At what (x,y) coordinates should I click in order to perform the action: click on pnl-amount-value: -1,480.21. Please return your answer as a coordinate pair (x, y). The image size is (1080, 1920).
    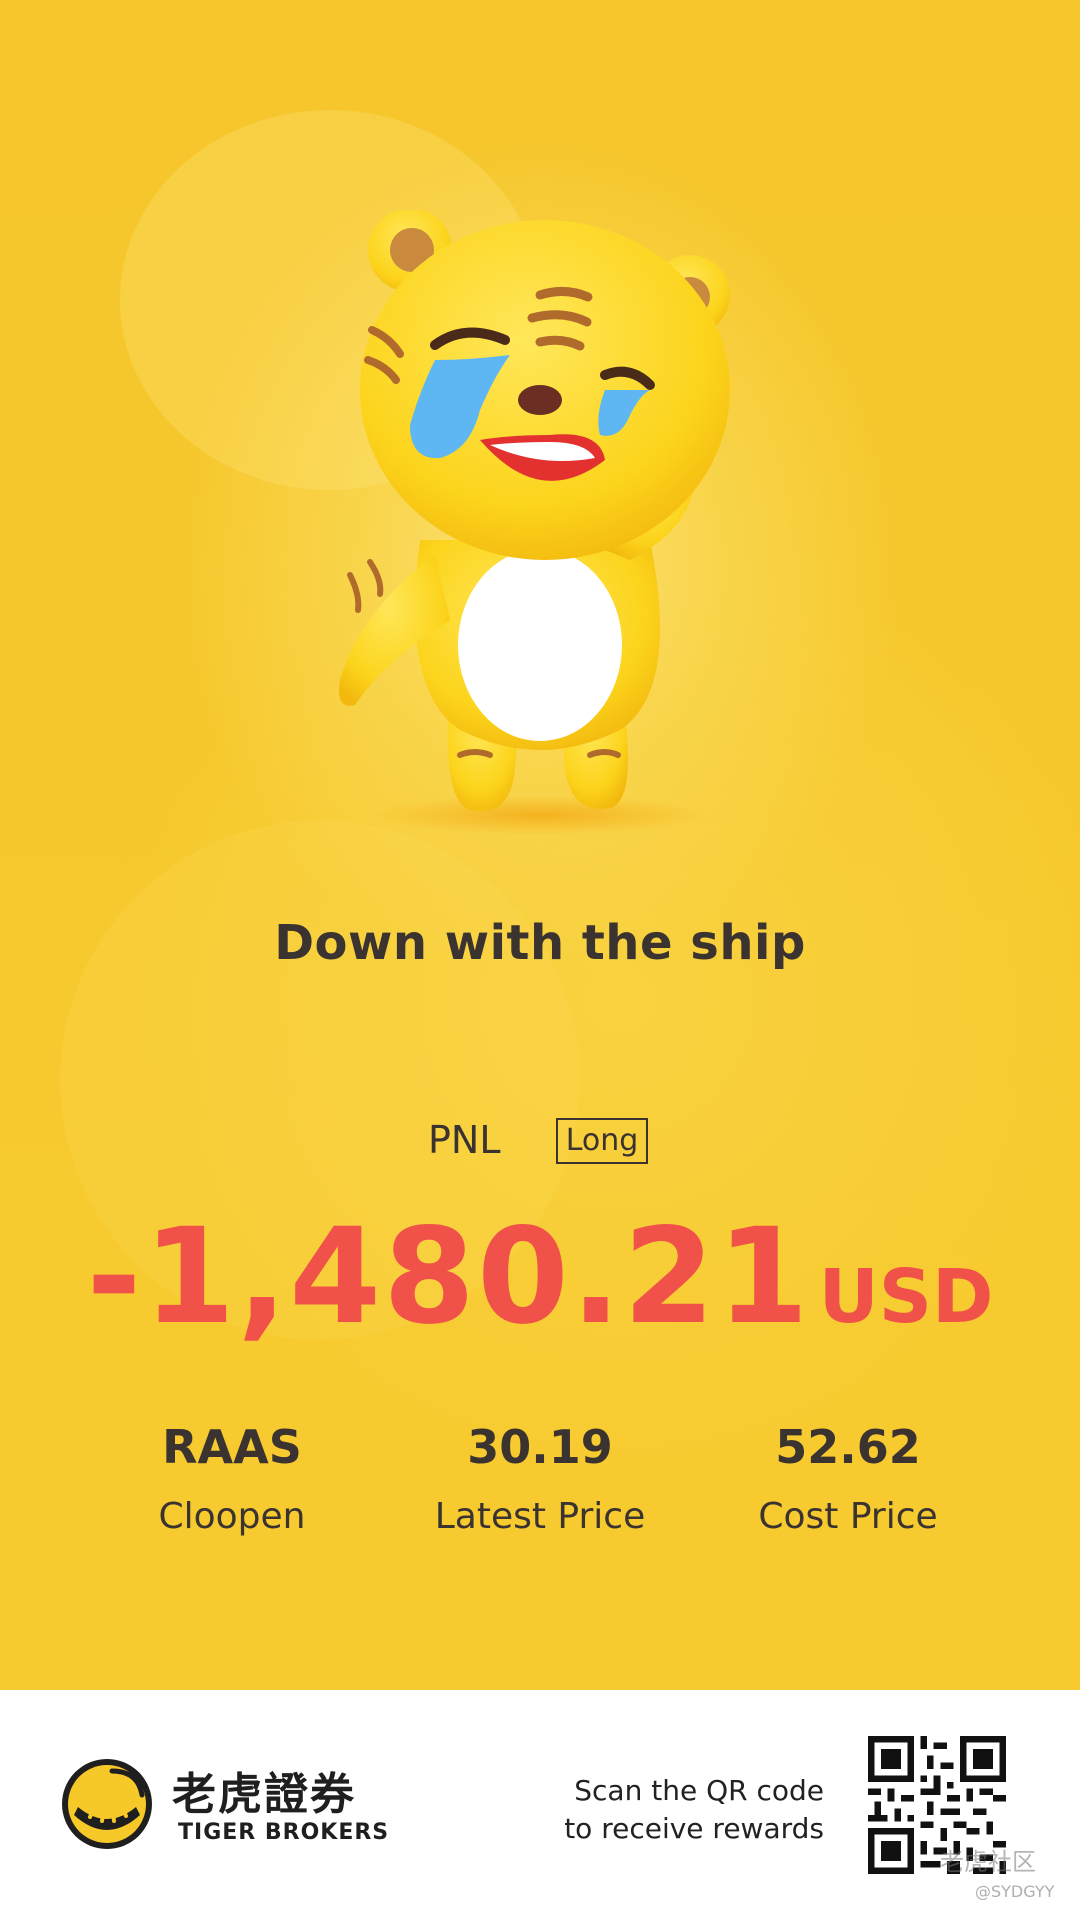
    Looking at the image, I should click on (448, 1277).